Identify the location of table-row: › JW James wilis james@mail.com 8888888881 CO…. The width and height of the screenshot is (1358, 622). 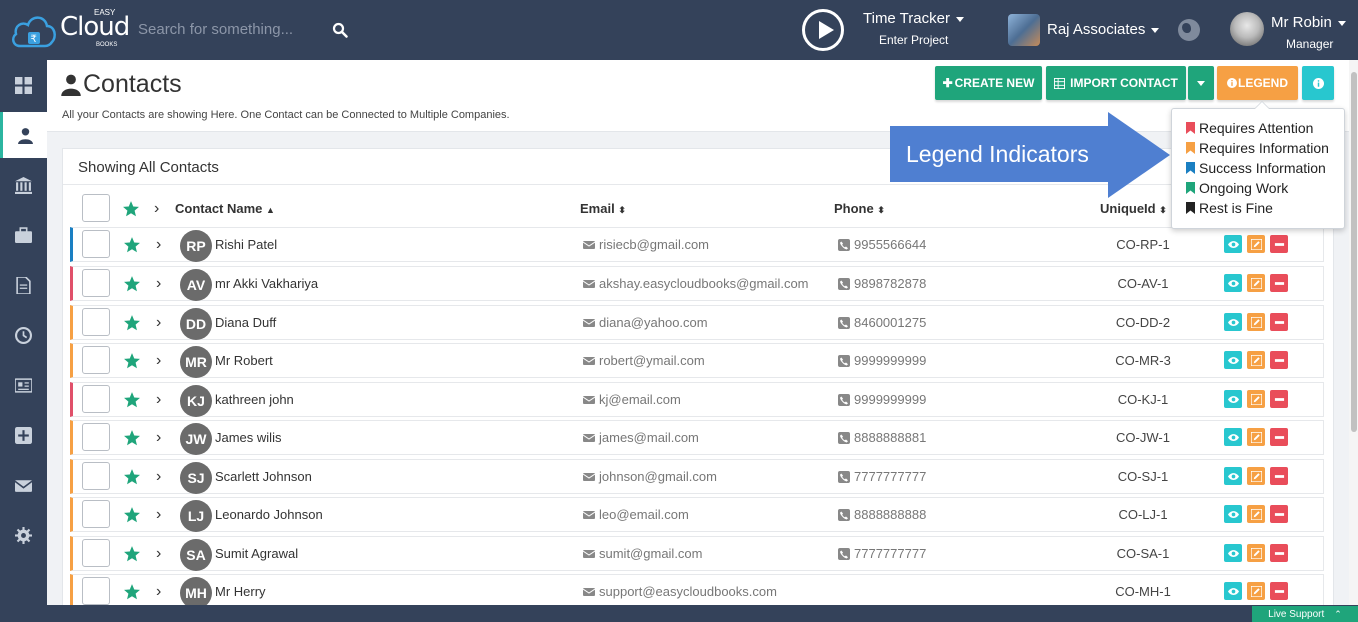
(697, 437).